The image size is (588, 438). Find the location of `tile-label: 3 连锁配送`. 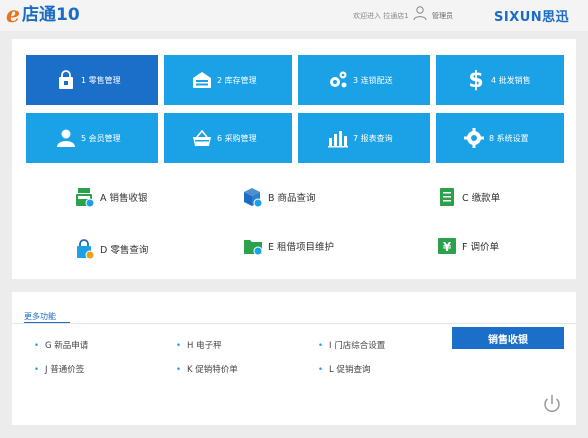

tile-label: 3 连锁配送 is located at coordinates (373, 80).